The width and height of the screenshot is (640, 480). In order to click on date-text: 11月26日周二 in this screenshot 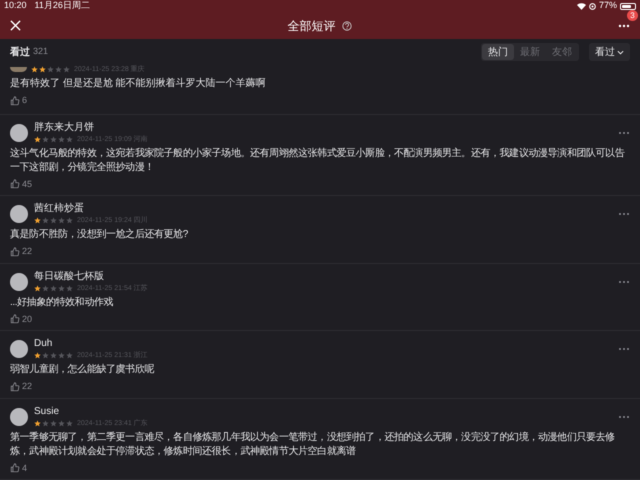, I will do `click(62, 6)`.